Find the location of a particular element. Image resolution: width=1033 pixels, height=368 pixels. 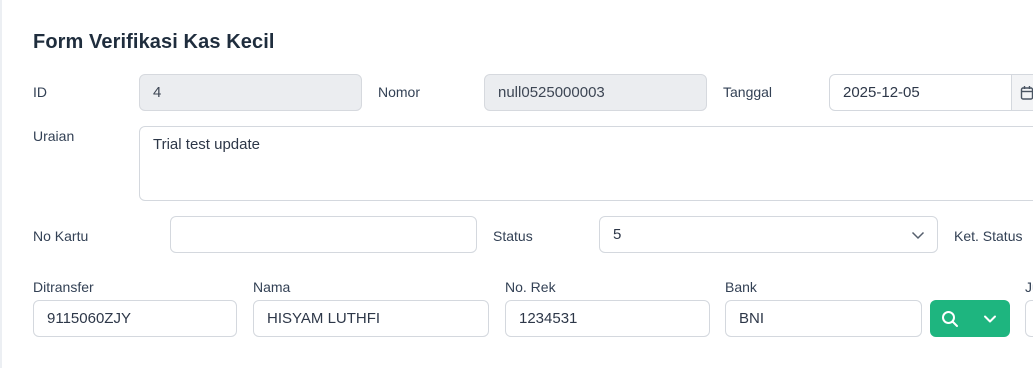

status-label: Status is located at coordinates (513, 236).